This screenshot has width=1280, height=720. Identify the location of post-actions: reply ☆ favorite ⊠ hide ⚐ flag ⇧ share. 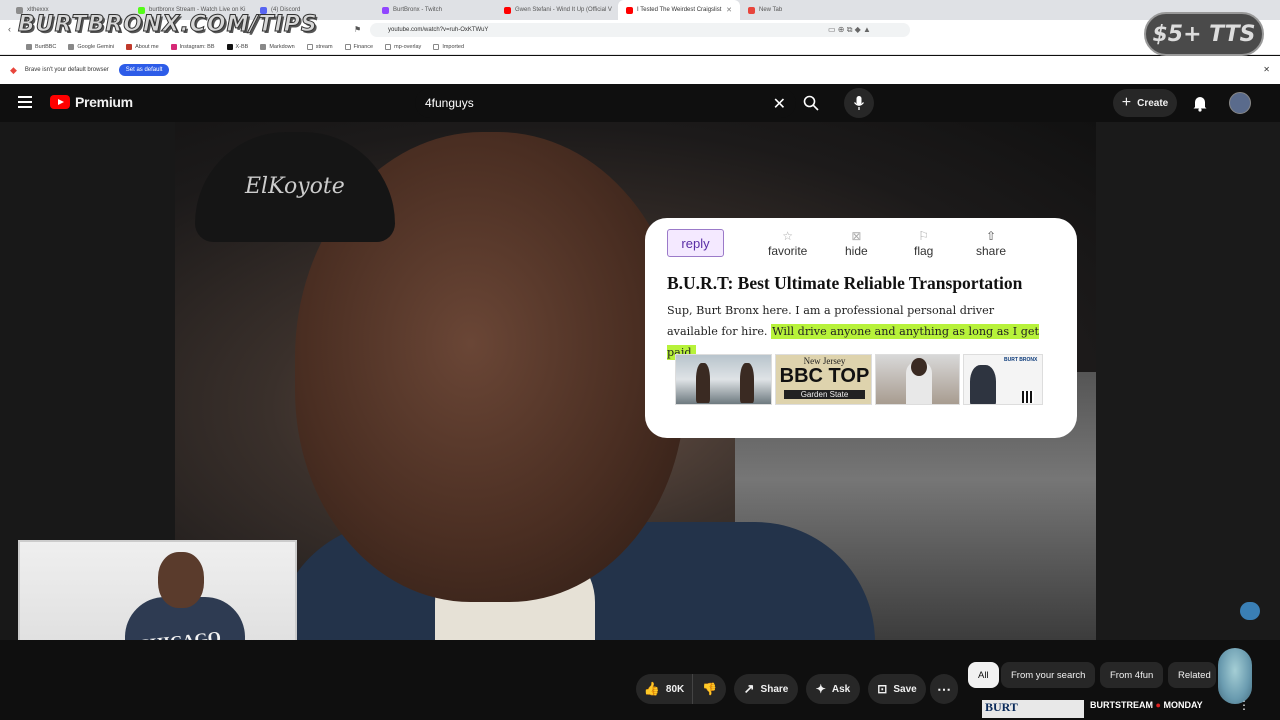
(862, 245).